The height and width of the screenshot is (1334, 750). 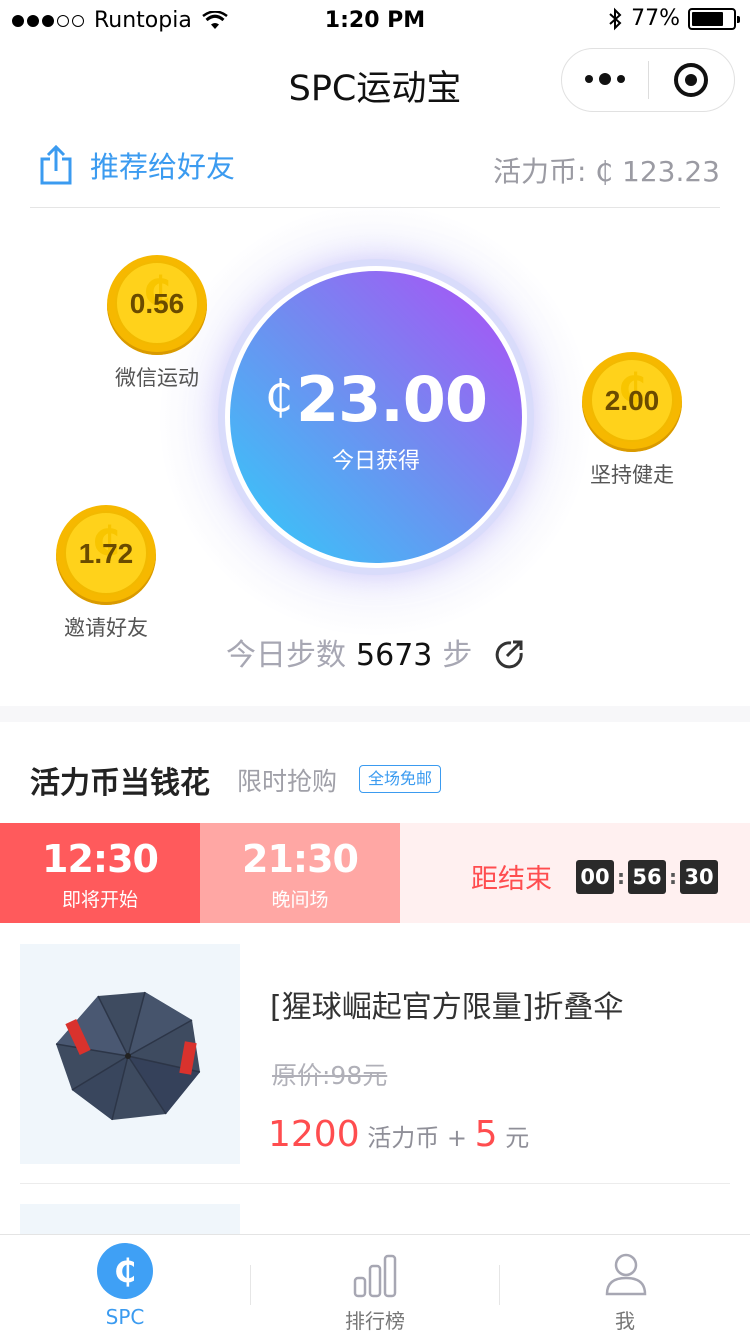 I want to click on battery-level, so click(x=707, y=18).